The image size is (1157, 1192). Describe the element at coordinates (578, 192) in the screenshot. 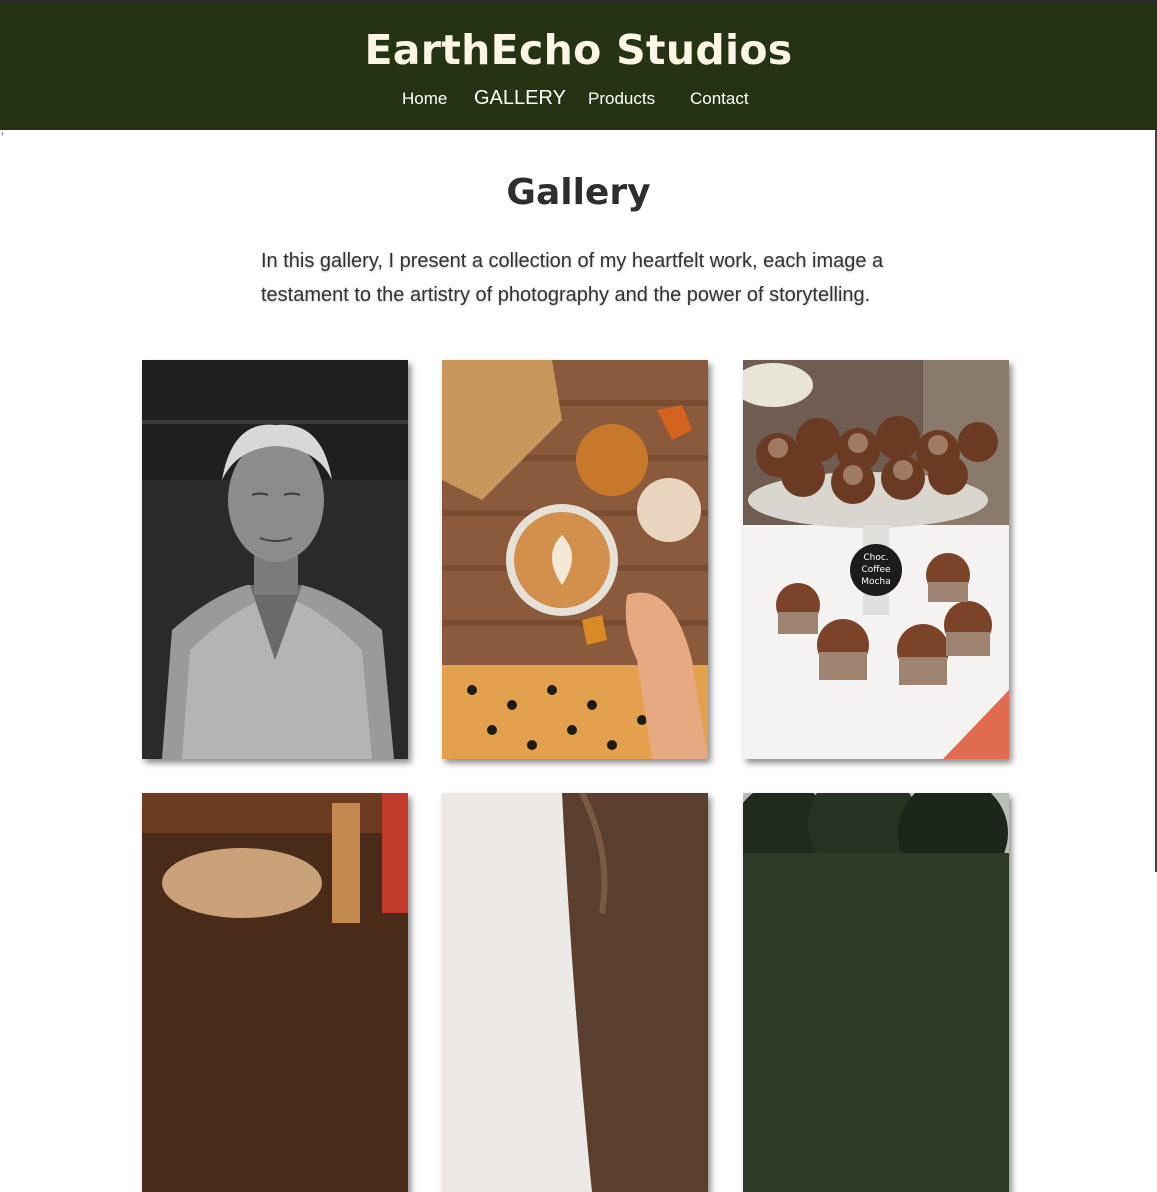

I see `page-title: Gallery` at that location.